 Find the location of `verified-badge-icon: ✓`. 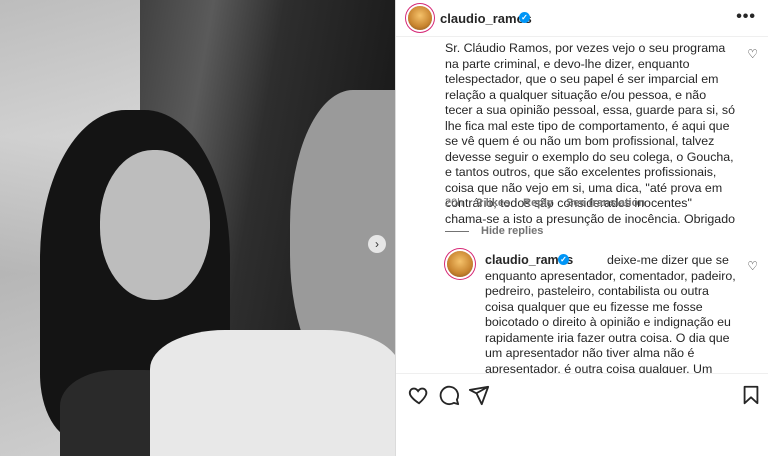

verified-badge-icon: ✓ is located at coordinates (524, 17).